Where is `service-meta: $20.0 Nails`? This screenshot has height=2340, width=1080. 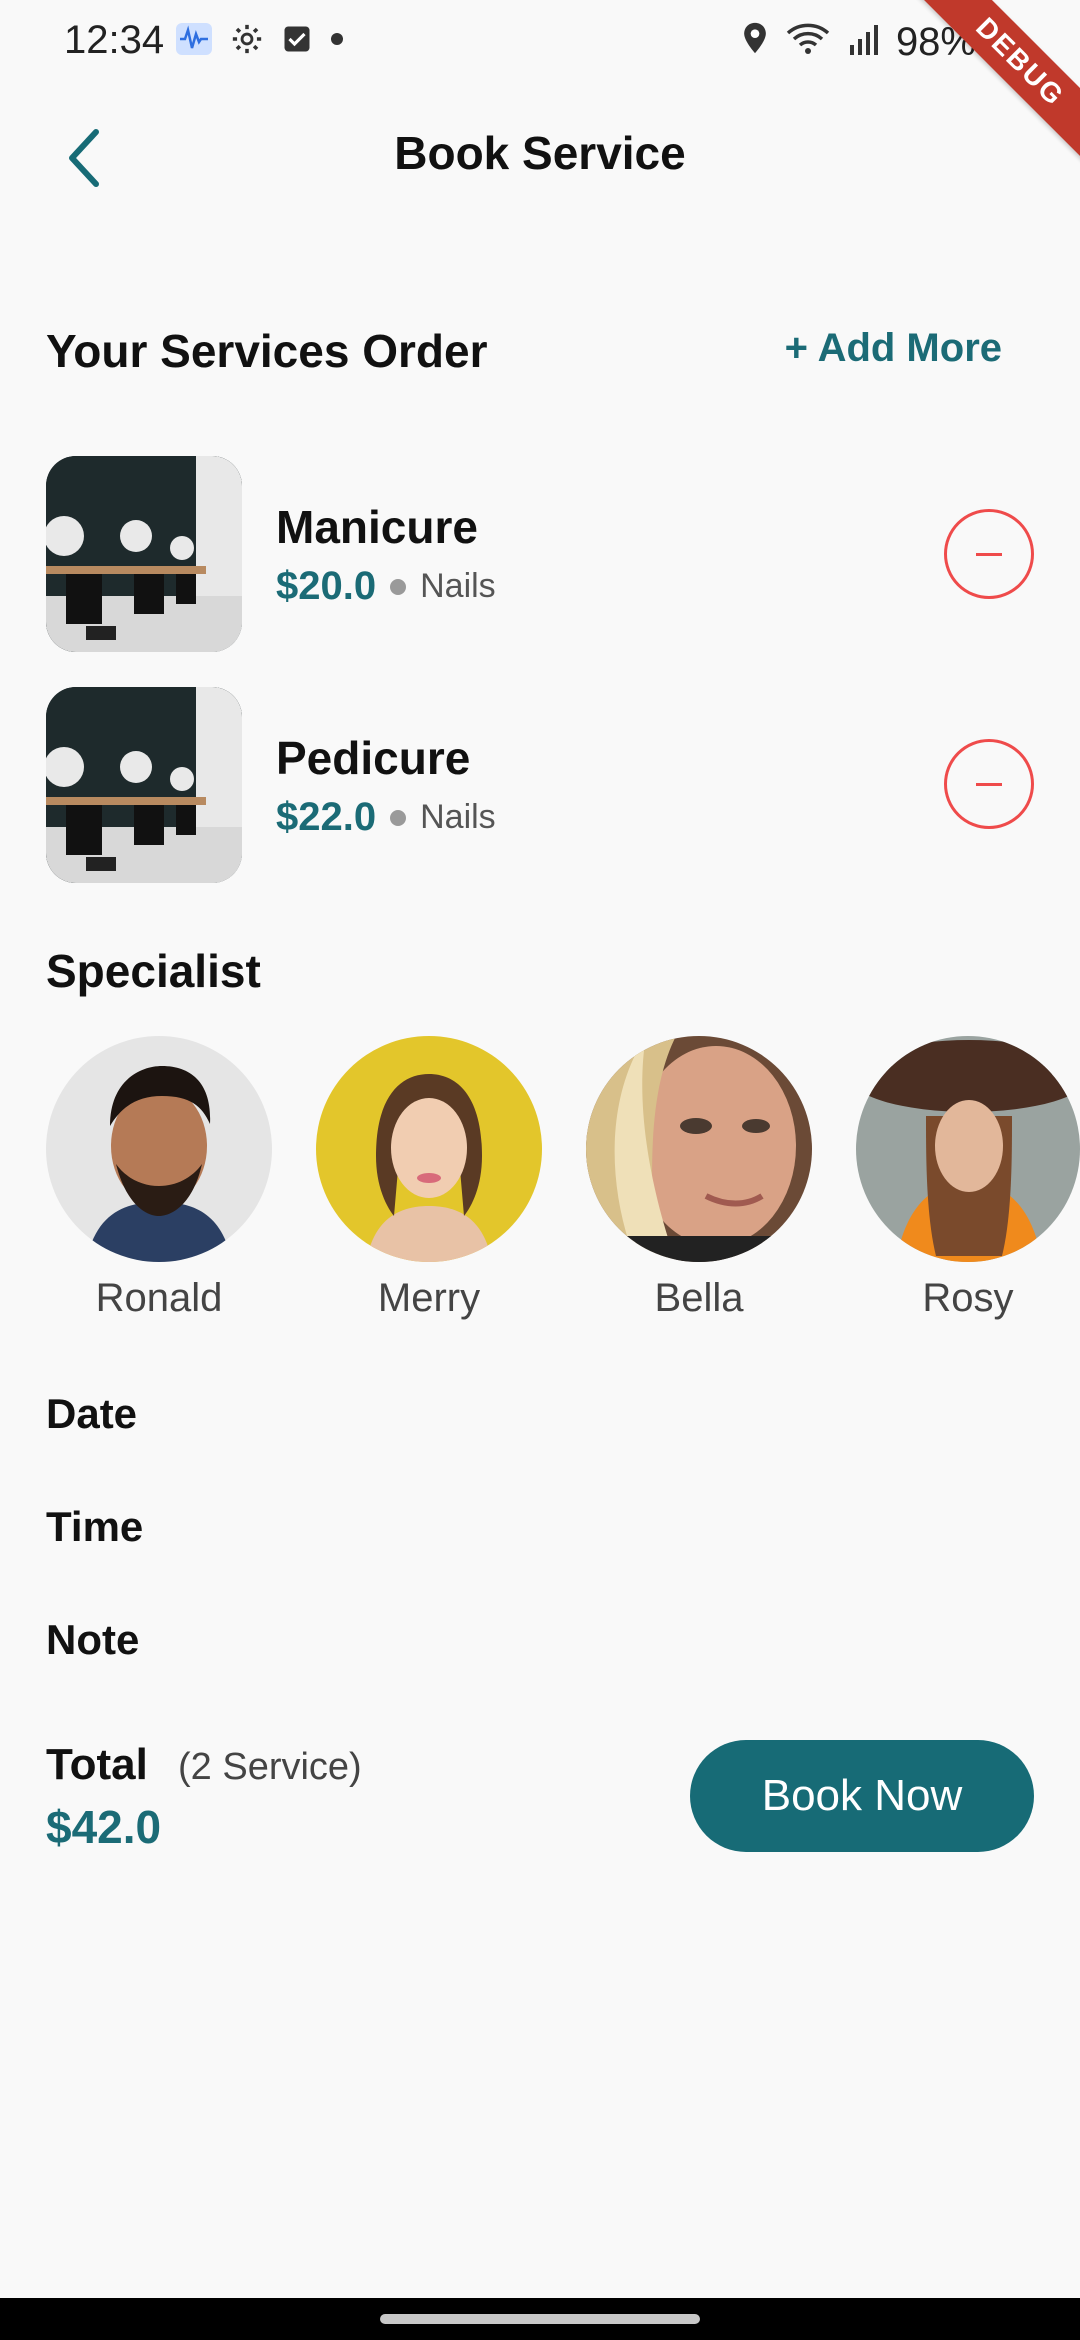 service-meta: $20.0 Nails is located at coordinates (386, 586).